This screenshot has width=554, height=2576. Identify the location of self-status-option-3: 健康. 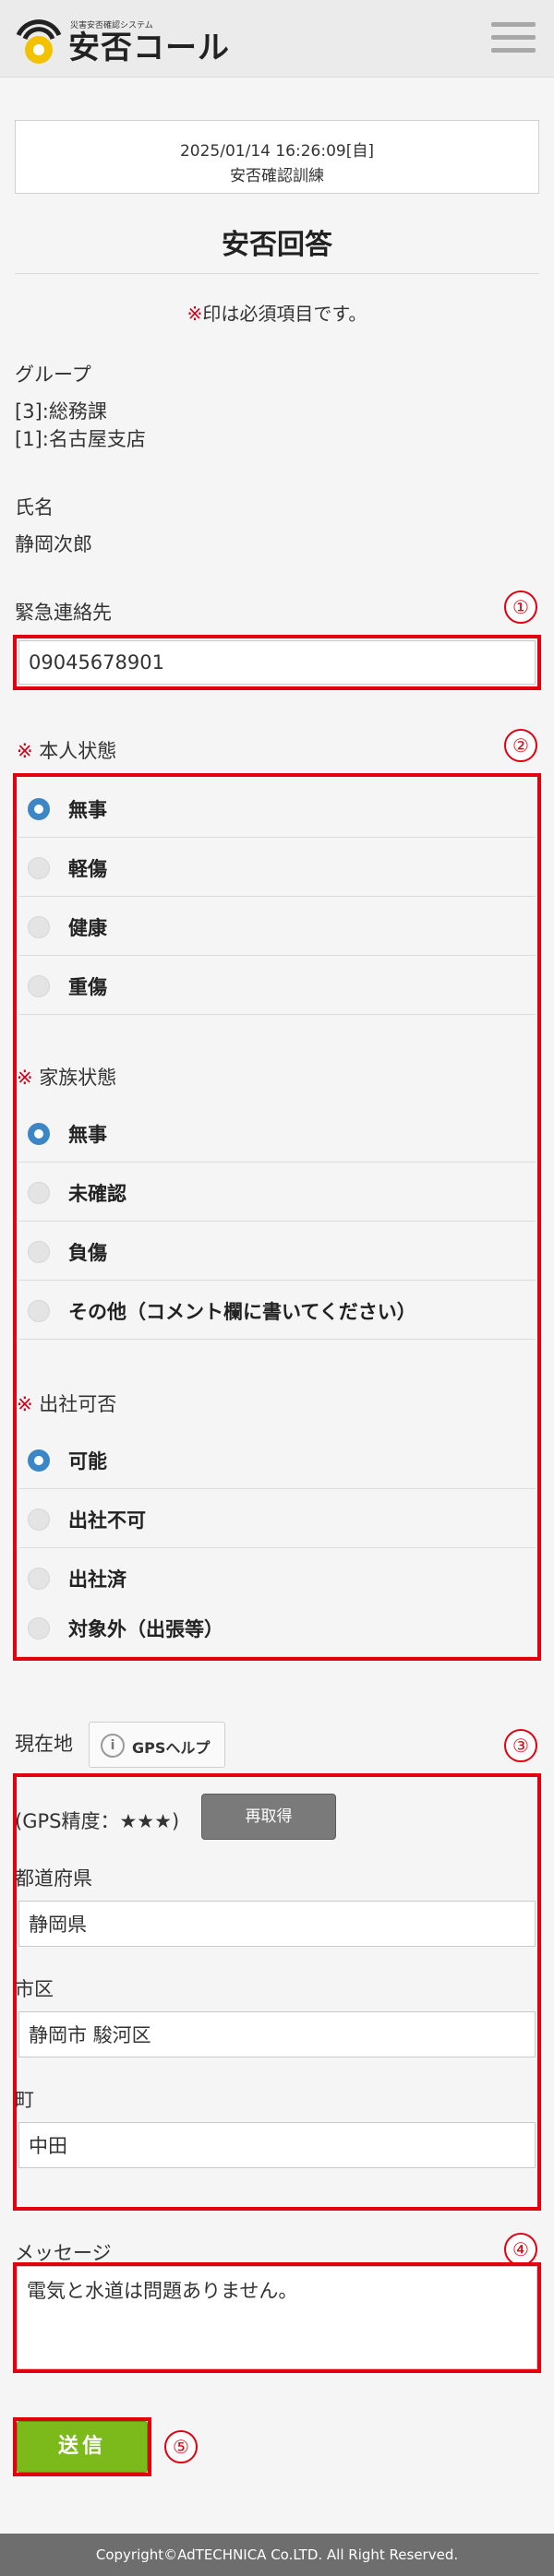
(277, 926).